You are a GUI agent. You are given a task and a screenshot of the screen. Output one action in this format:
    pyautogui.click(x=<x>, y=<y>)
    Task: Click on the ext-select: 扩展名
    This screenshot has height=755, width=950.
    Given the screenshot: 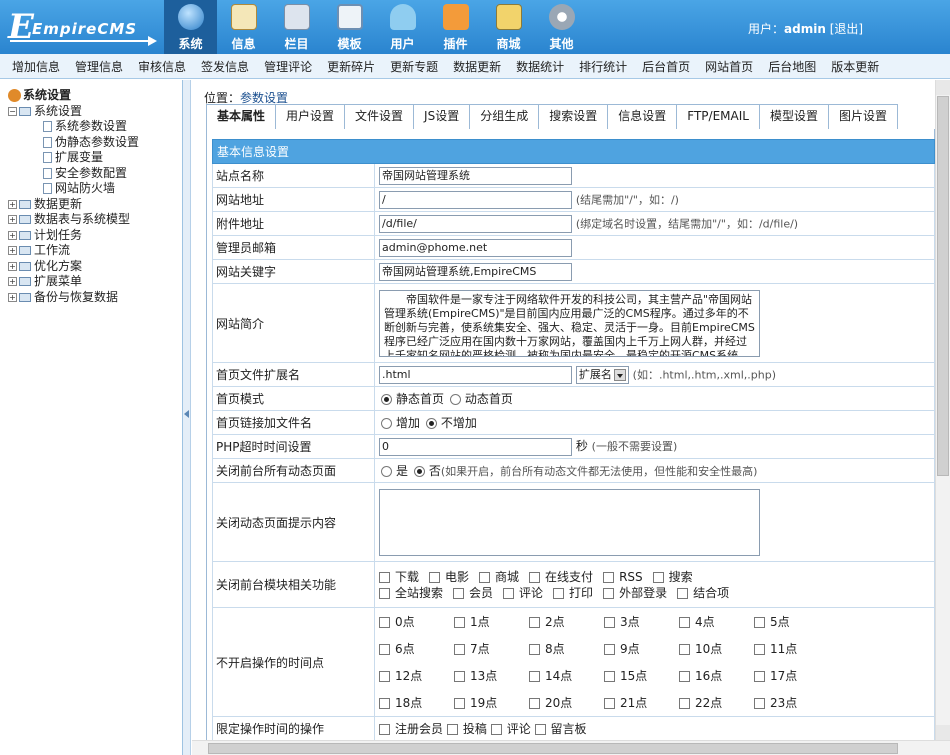 What is the action you would take?
    pyautogui.click(x=602, y=374)
    